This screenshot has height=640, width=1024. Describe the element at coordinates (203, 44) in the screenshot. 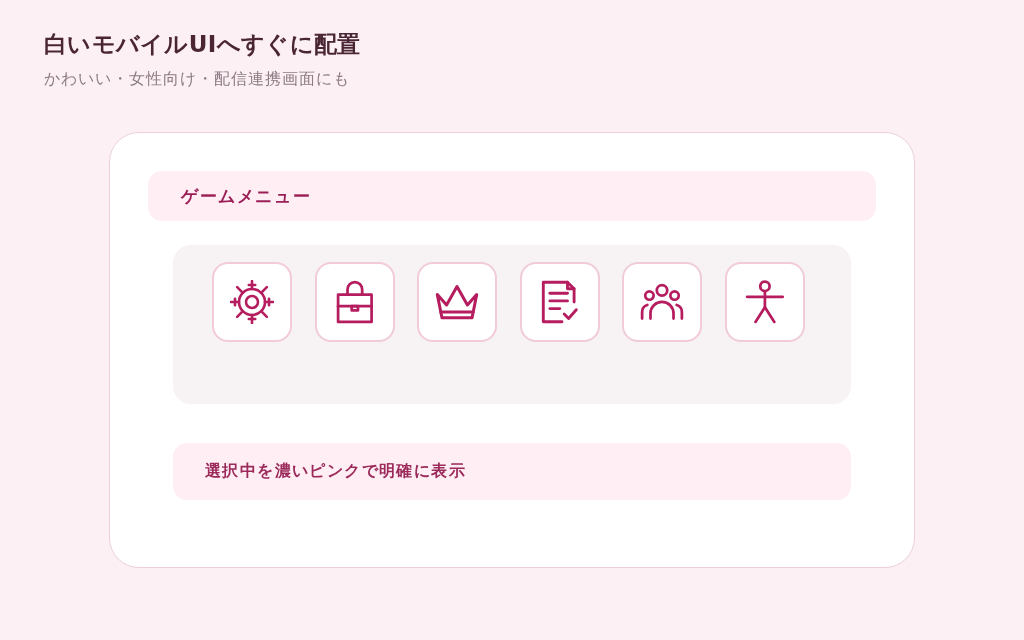

I see `page-title: 白いモバイルUIへすぐに配置` at that location.